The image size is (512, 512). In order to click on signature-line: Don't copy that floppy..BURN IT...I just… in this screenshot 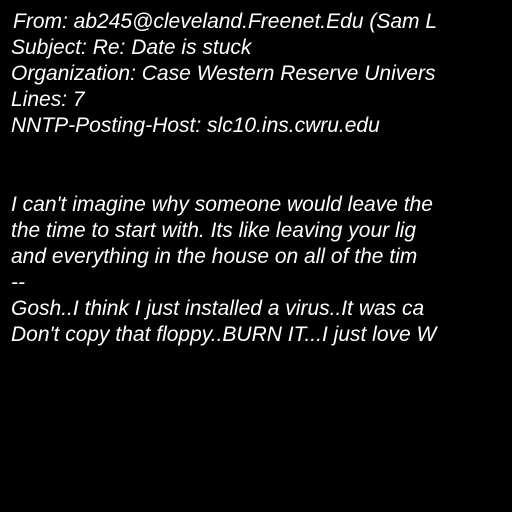, I will do `click(224, 334)`.